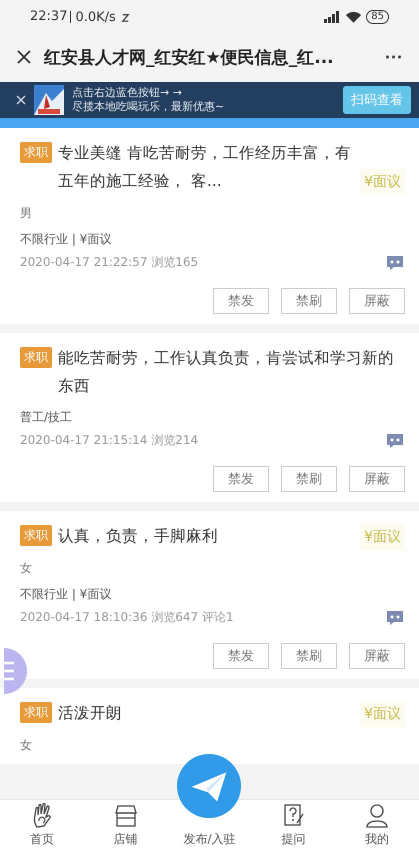 Image resolution: width=419 pixels, height=852 pixels. What do you see at coordinates (377, 816) in the screenshot?
I see `person-icon` at bounding box center [377, 816].